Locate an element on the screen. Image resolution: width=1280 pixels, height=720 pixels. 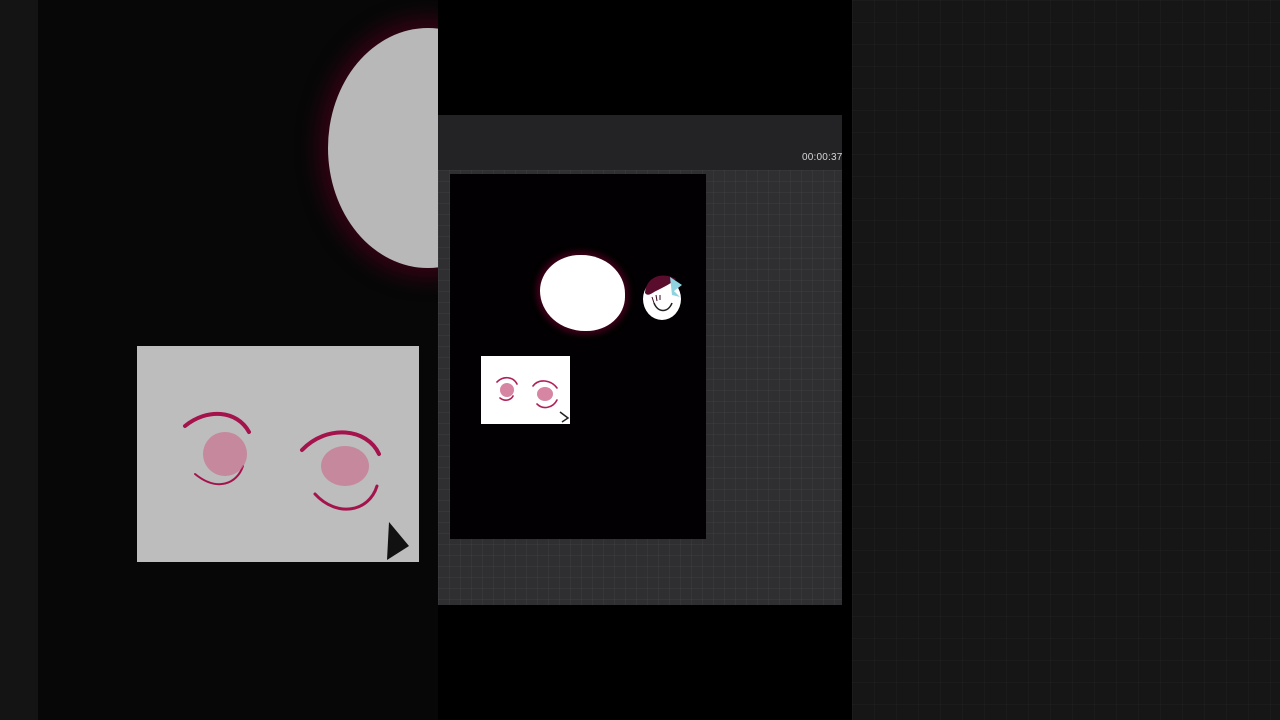
bg-left-iris is located at coordinates (225, 454).